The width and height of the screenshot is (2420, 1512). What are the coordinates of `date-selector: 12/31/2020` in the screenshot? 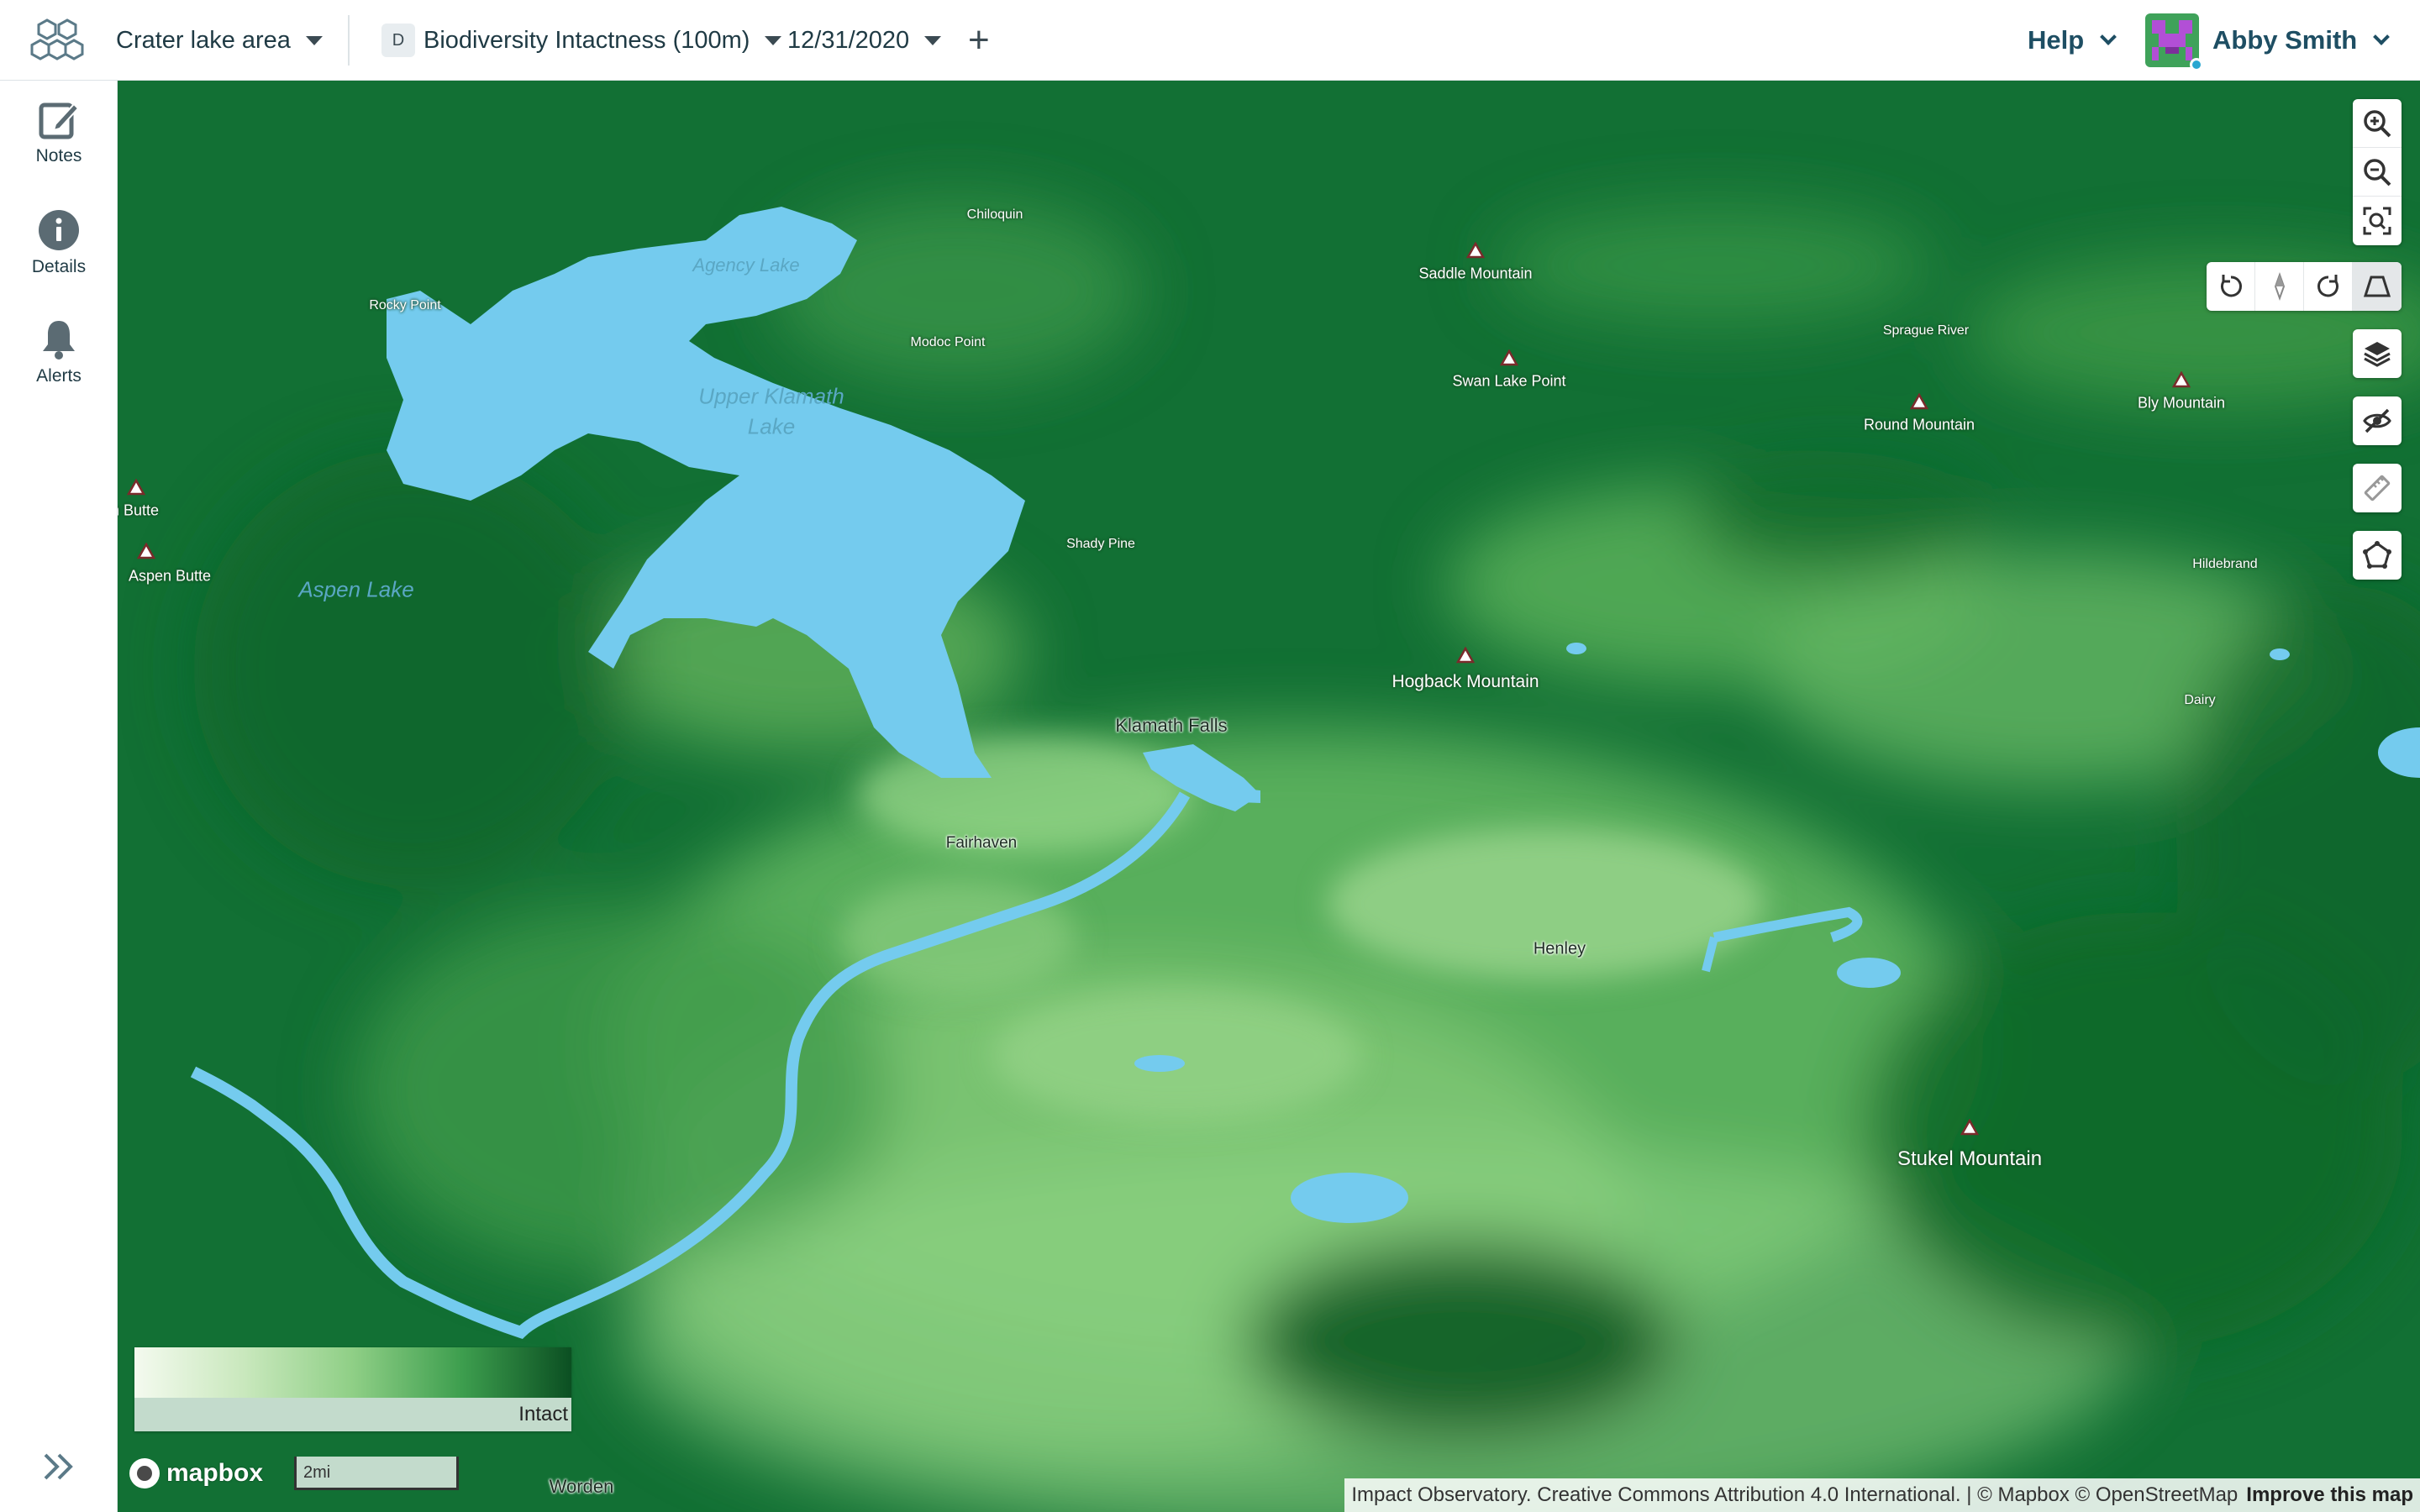 It's located at (865, 40).